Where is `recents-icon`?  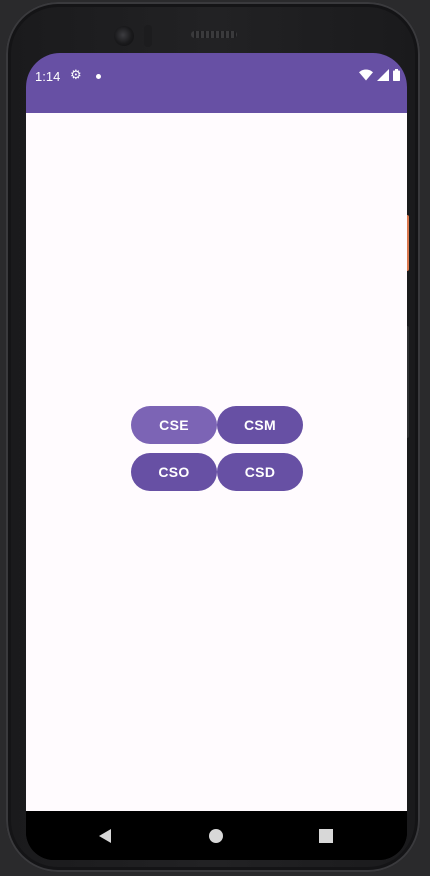 recents-icon is located at coordinates (326, 835).